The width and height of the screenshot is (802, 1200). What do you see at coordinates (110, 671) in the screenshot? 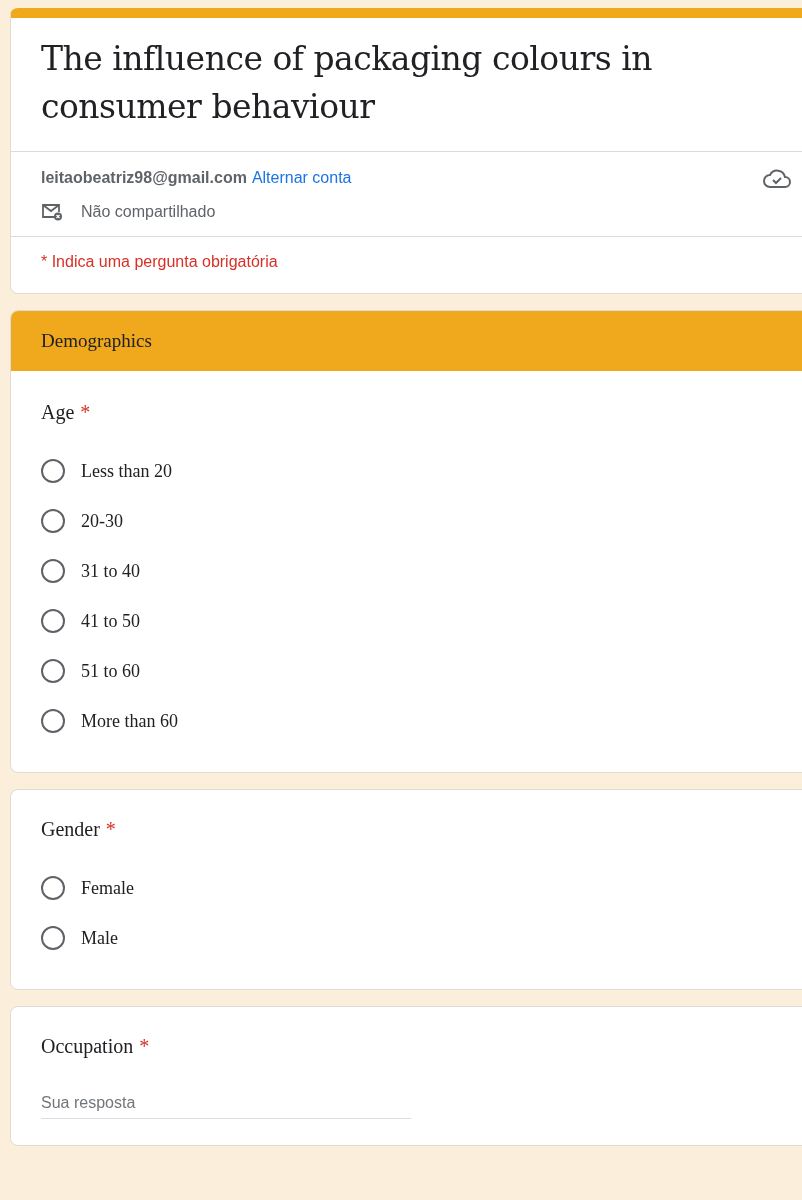
I see `option-label: 51 to 60` at bounding box center [110, 671].